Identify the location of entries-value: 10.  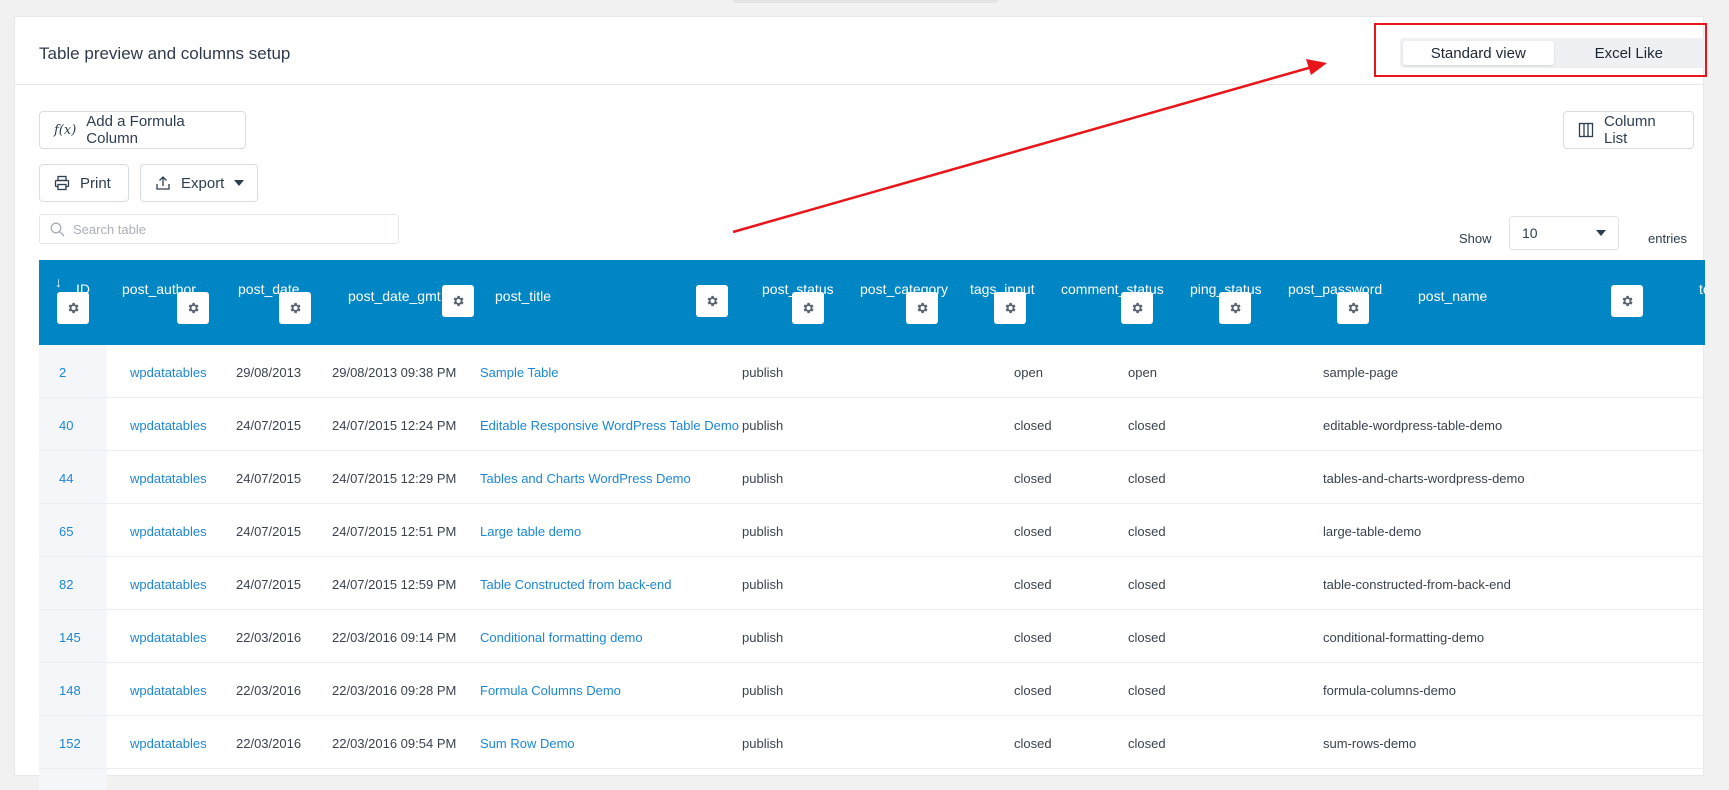
(1530, 233).